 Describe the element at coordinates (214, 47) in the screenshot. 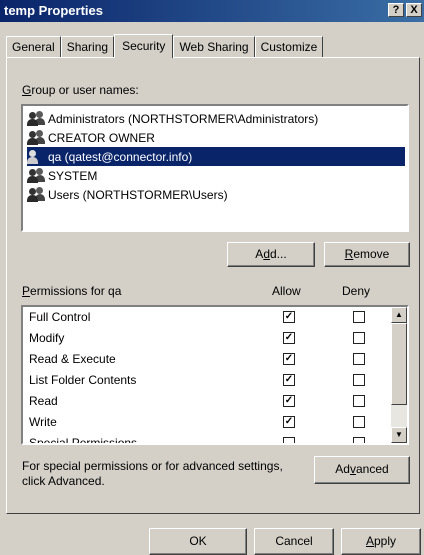

I see `tab-web-sharing: Web Sharing` at that location.